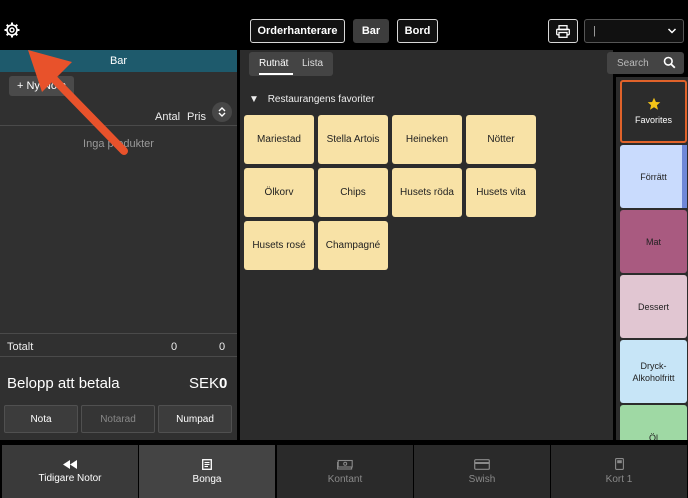  Describe the element at coordinates (353, 192) in the screenshot. I see `product-tile: Chips` at that location.